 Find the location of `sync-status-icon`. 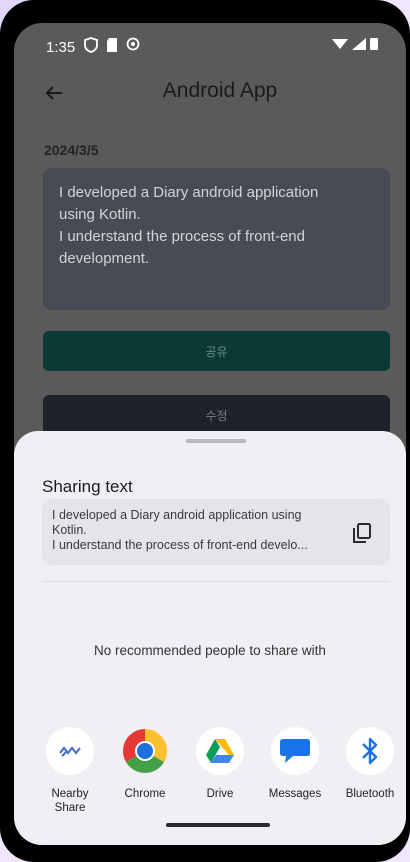

sync-status-icon is located at coordinates (133, 44).